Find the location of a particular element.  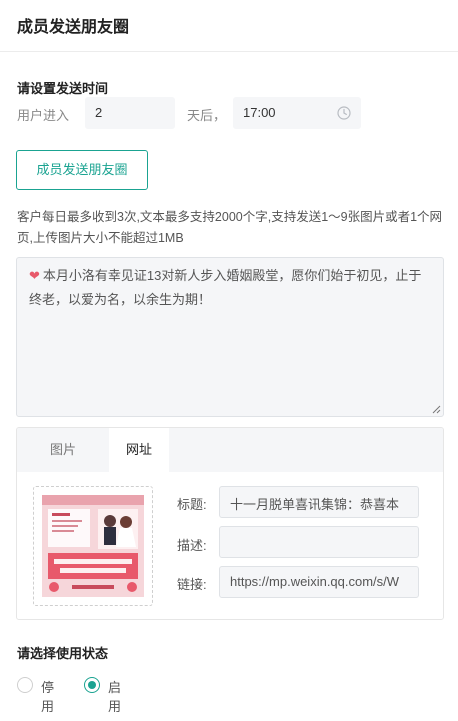

thumbnail-upload is located at coordinates (93, 546).